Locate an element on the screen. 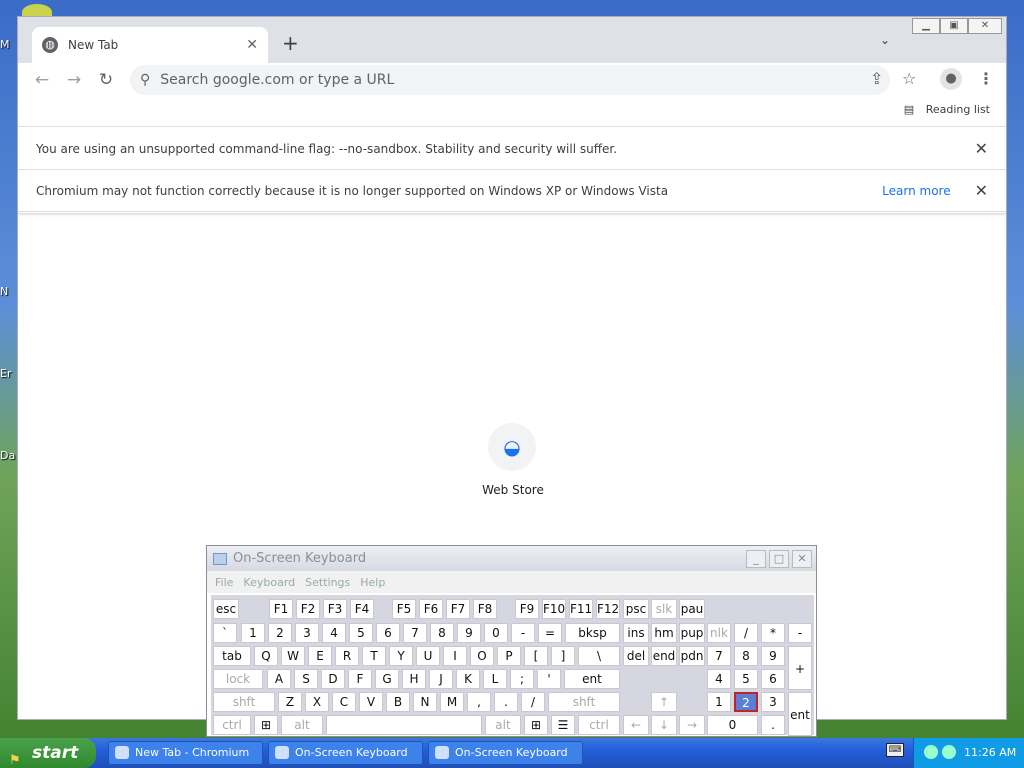 This screenshot has height=768, width=1024. osk-key: [ is located at coordinates (536, 656).